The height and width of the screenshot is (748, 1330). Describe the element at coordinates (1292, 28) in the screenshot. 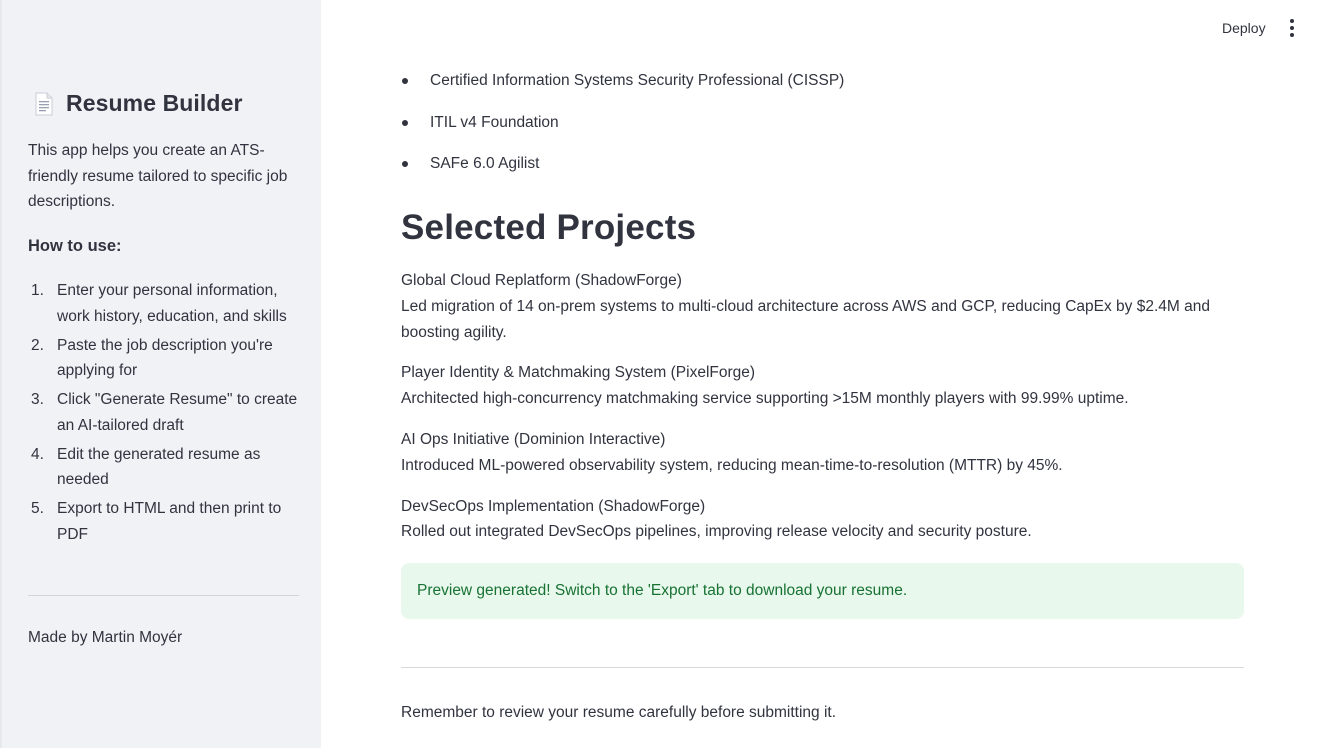

I see `more-vertical-icon` at that location.